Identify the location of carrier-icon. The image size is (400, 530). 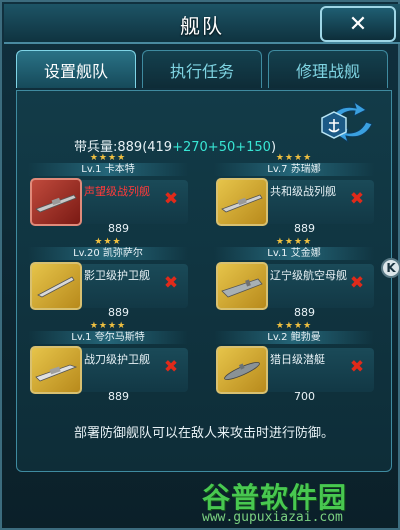
(242, 288).